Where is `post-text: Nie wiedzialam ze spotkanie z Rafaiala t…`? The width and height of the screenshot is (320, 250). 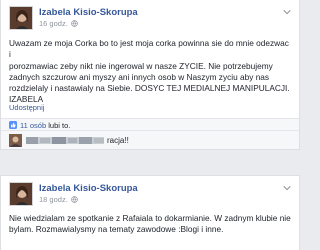
post-text: Nie wiedzialam ze spotkanie z Rafaiala t… is located at coordinates (150, 224).